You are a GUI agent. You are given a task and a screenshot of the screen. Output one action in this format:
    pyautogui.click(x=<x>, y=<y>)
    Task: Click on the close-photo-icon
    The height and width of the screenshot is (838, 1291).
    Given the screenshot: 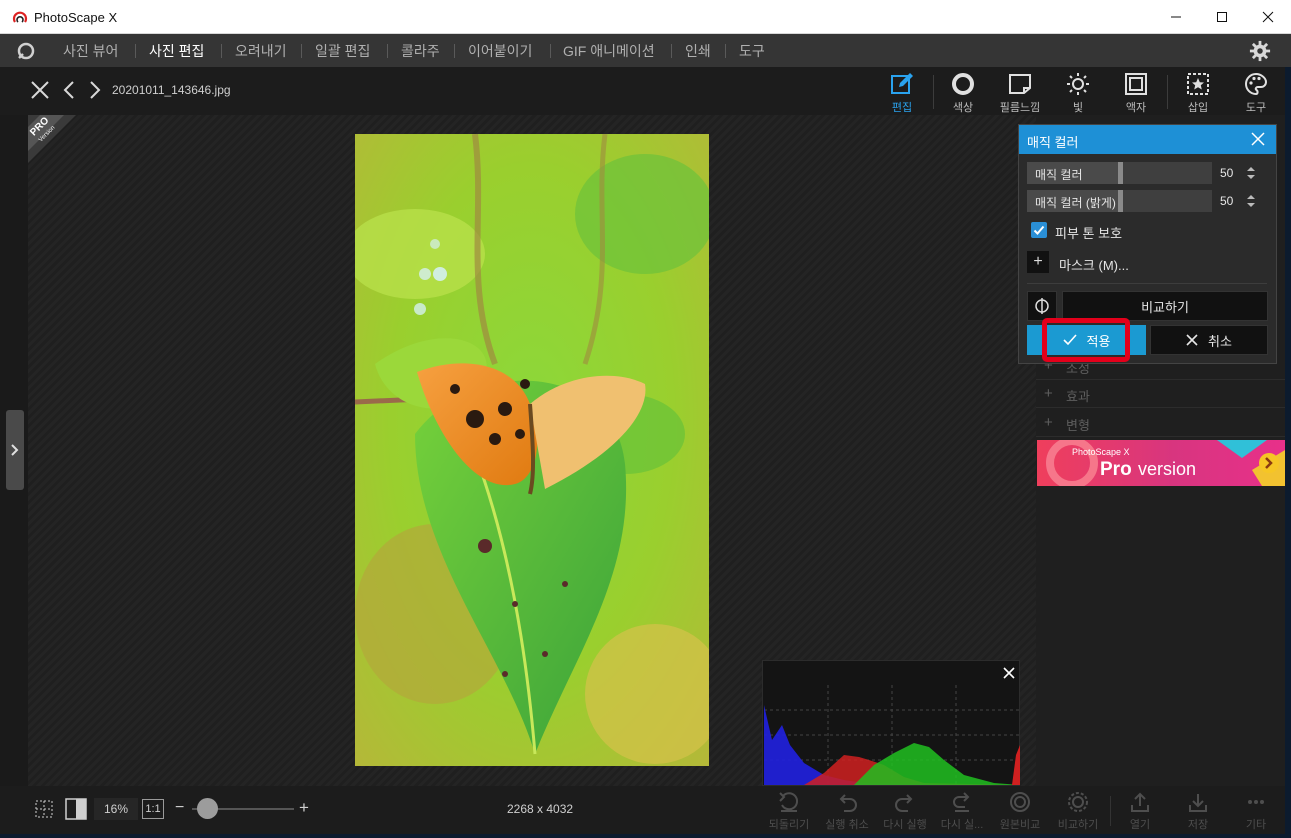 What is the action you would take?
    pyautogui.click(x=40, y=90)
    